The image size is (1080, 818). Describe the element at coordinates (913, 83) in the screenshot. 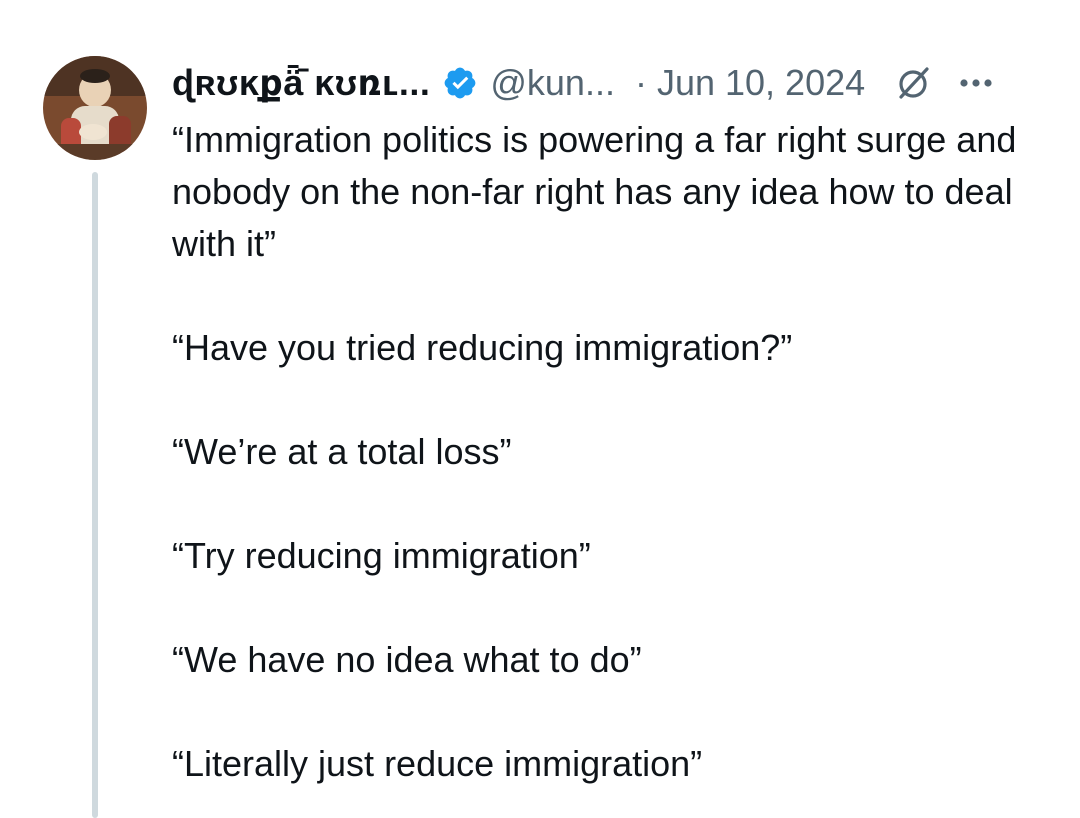

I see `grok-icon` at that location.